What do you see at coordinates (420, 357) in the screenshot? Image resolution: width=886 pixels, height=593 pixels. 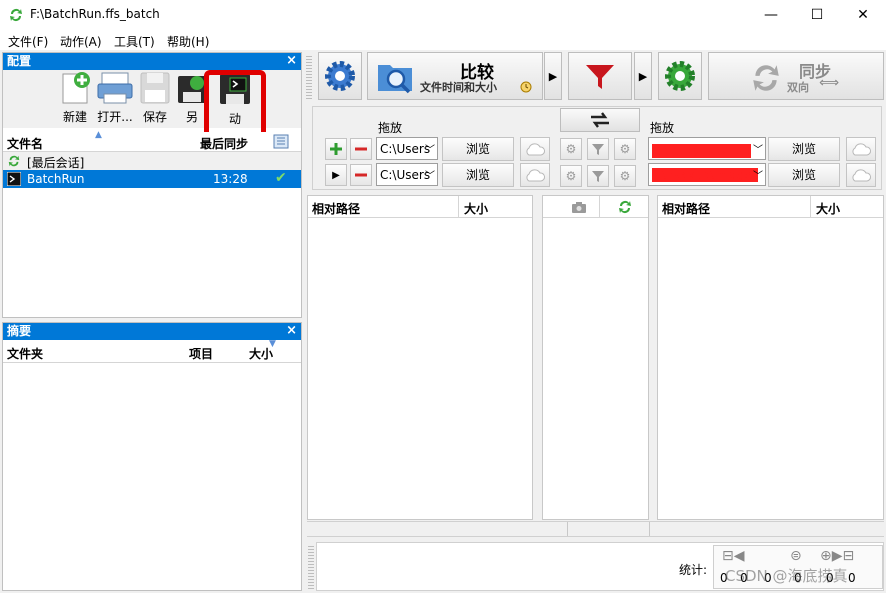 I see `left-file-grid: 相对路径 大小` at bounding box center [420, 357].